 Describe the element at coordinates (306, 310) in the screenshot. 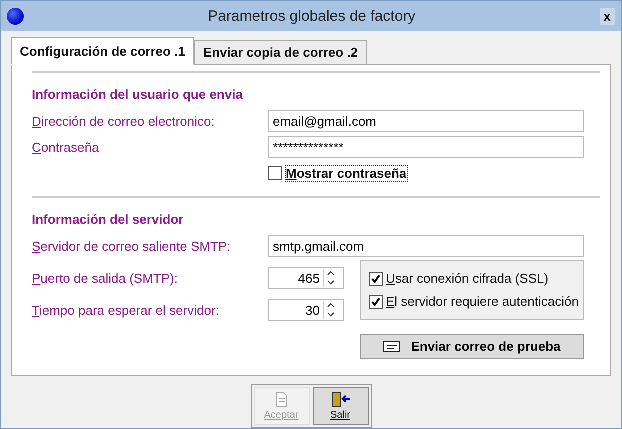

I see `spin-field: 30` at that location.